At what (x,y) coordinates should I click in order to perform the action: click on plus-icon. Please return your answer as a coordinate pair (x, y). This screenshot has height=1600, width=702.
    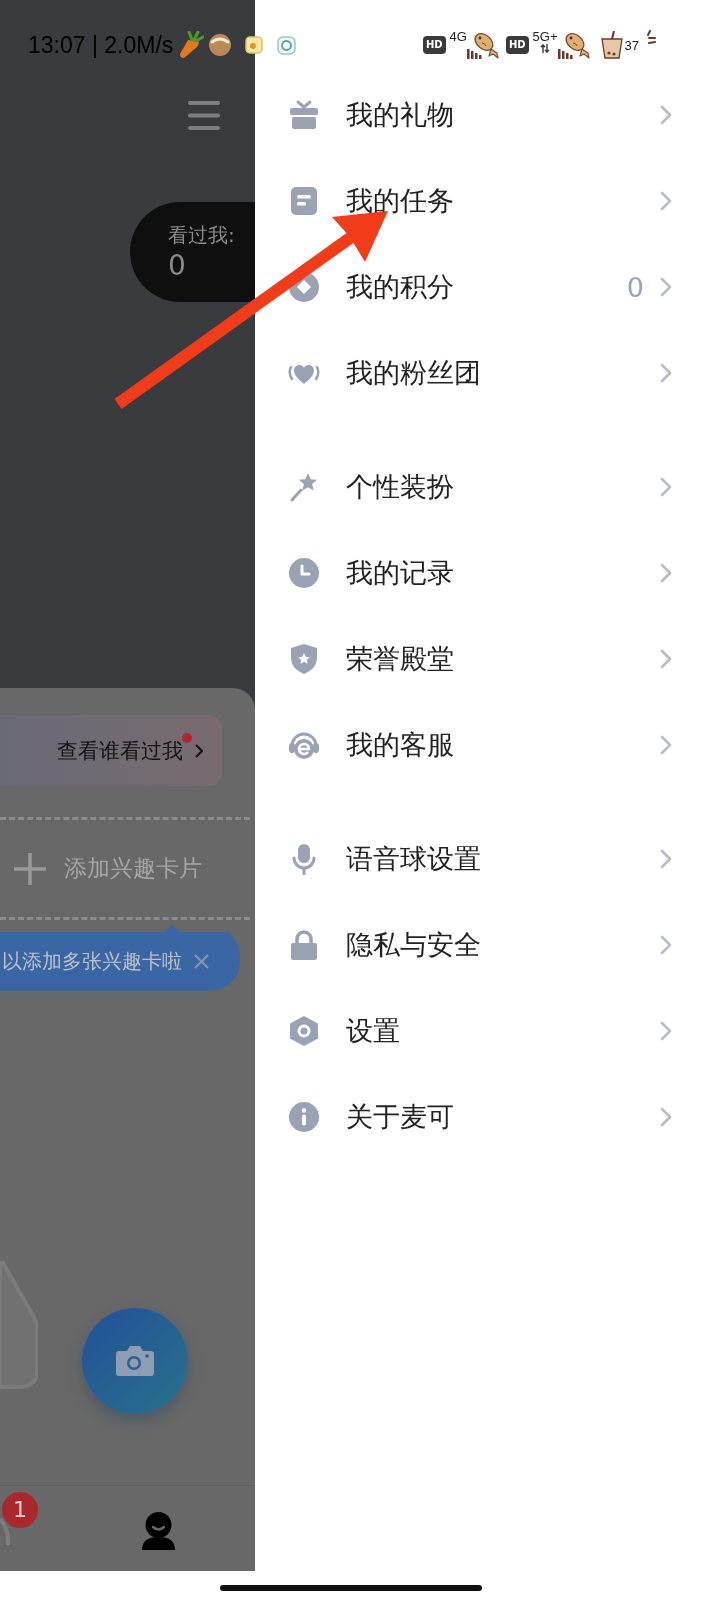
    Looking at the image, I should click on (30, 868).